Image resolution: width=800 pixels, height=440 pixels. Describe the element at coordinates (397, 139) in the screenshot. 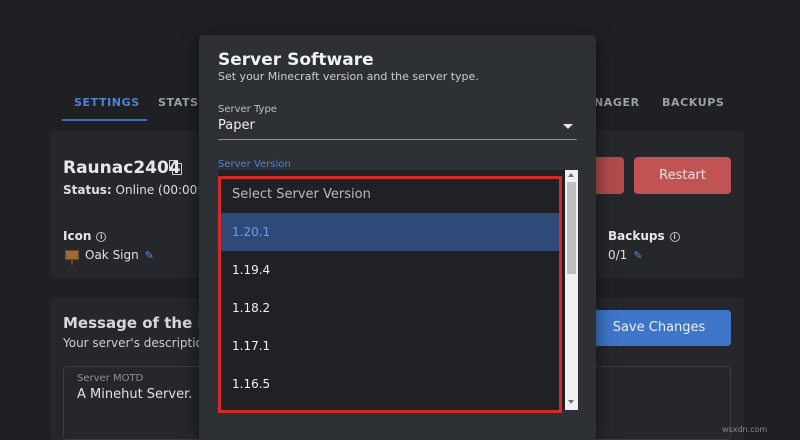

I see `server-type-underline` at that location.